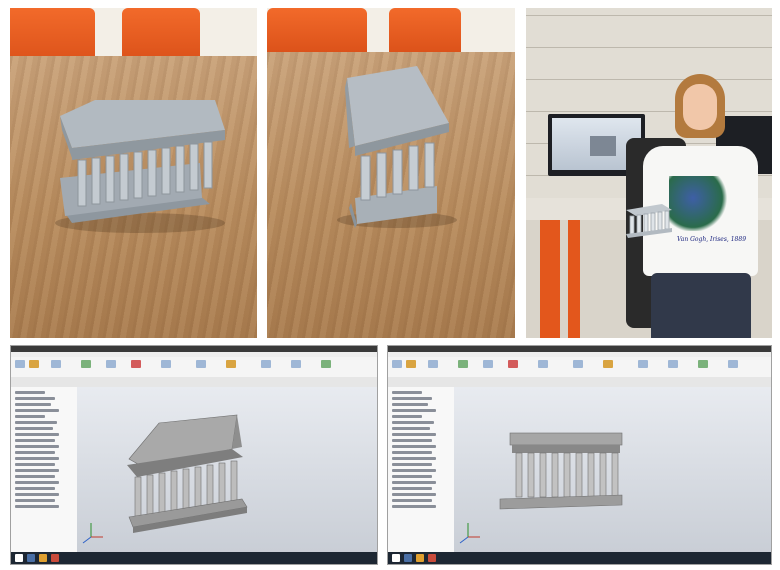 The width and height of the screenshot is (780, 570). I want to click on temple-model-front, so click(140, 166).